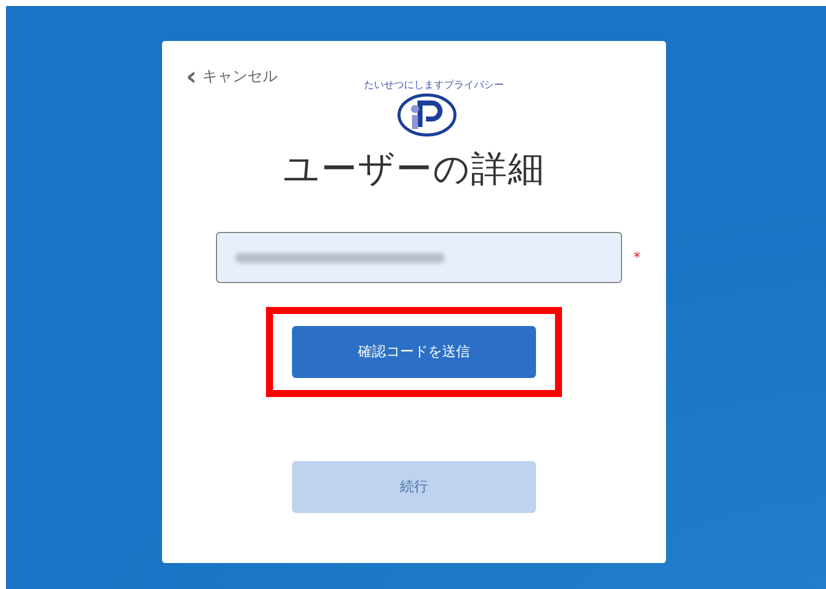 Image resolution: width=826 pixels, height=589 pixels. I want to click on logo-caption: たいせつにしますプライバシー, so click(434, 85).